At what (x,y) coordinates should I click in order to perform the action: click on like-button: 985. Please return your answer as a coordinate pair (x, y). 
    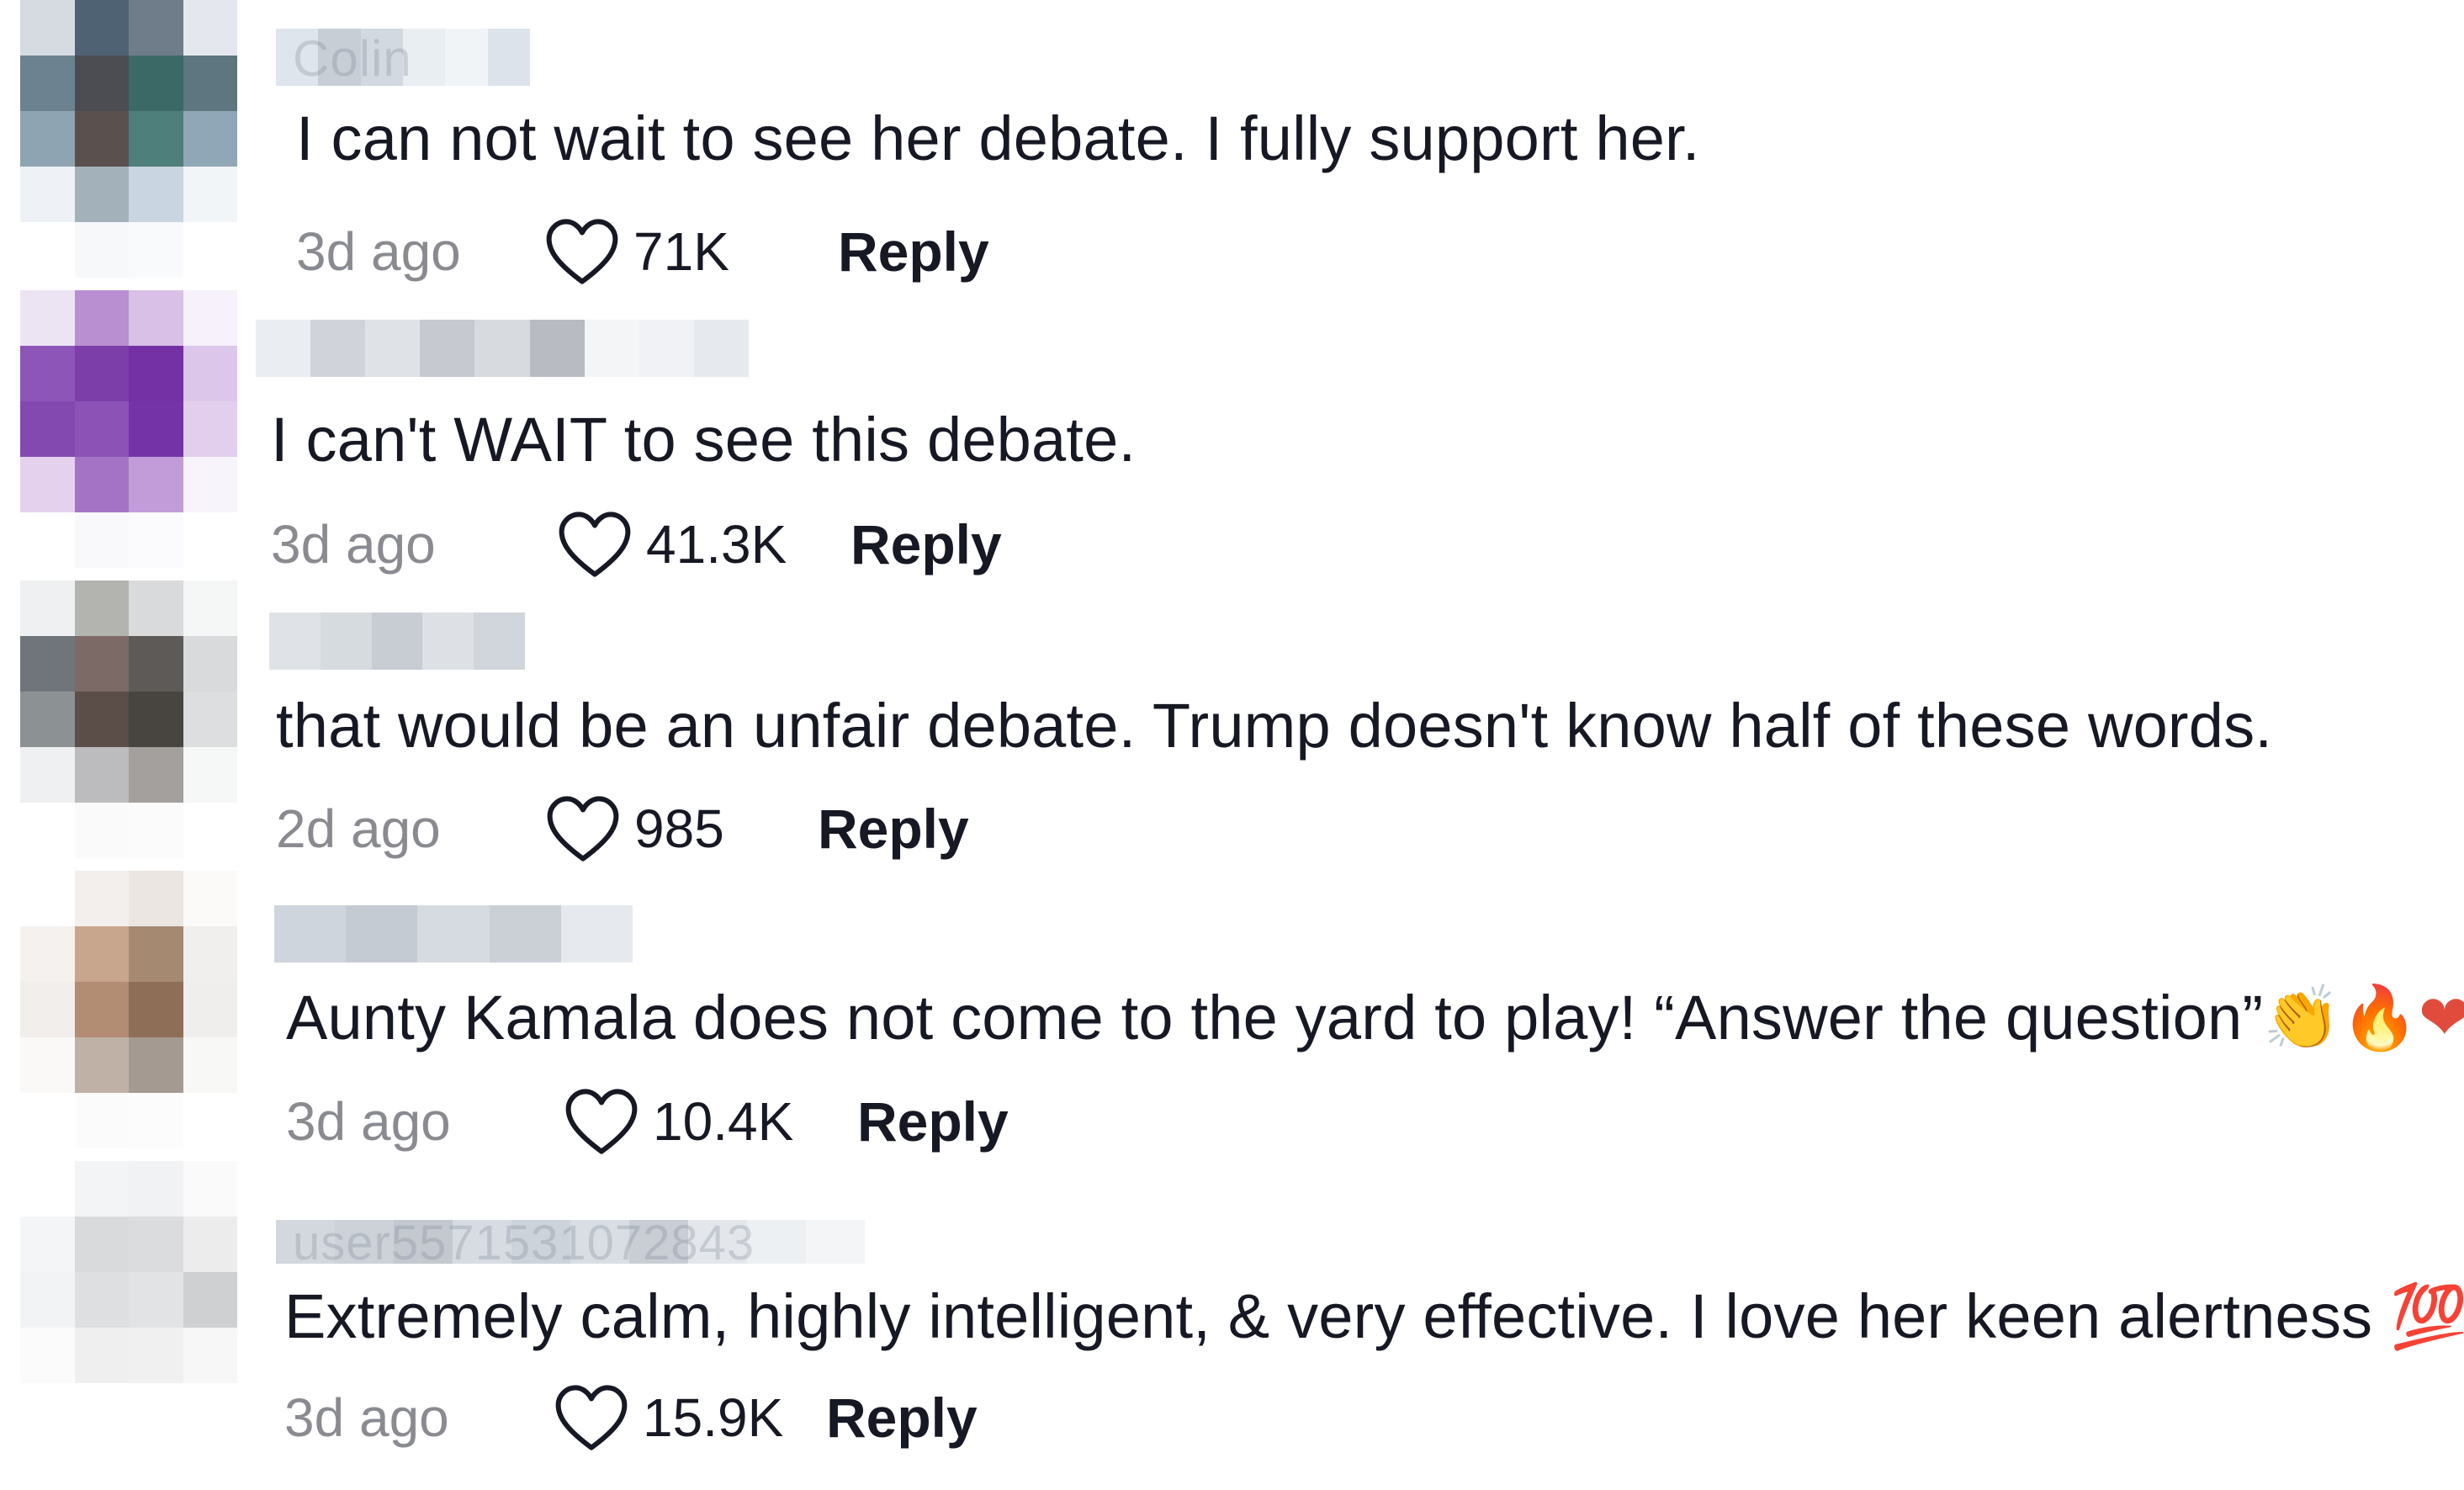
    Looking at the image, I should click on (670, 829).